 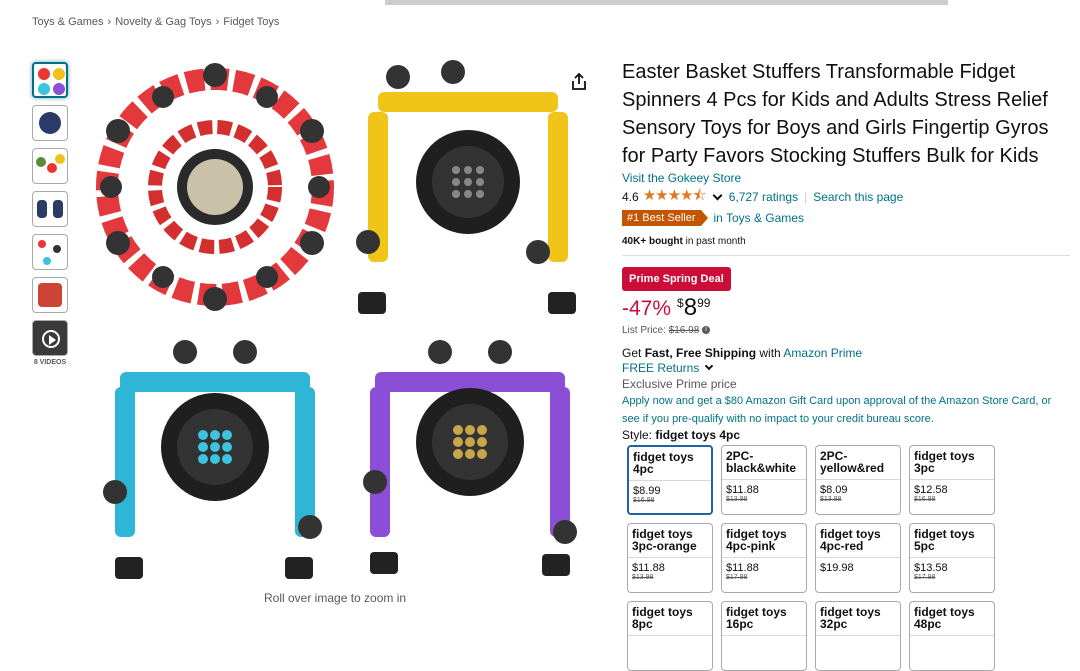 What do you see at coordinates (41, 162) in the screenshot?
I see `thumb-spinner-a` at bounding box center [41, 162].